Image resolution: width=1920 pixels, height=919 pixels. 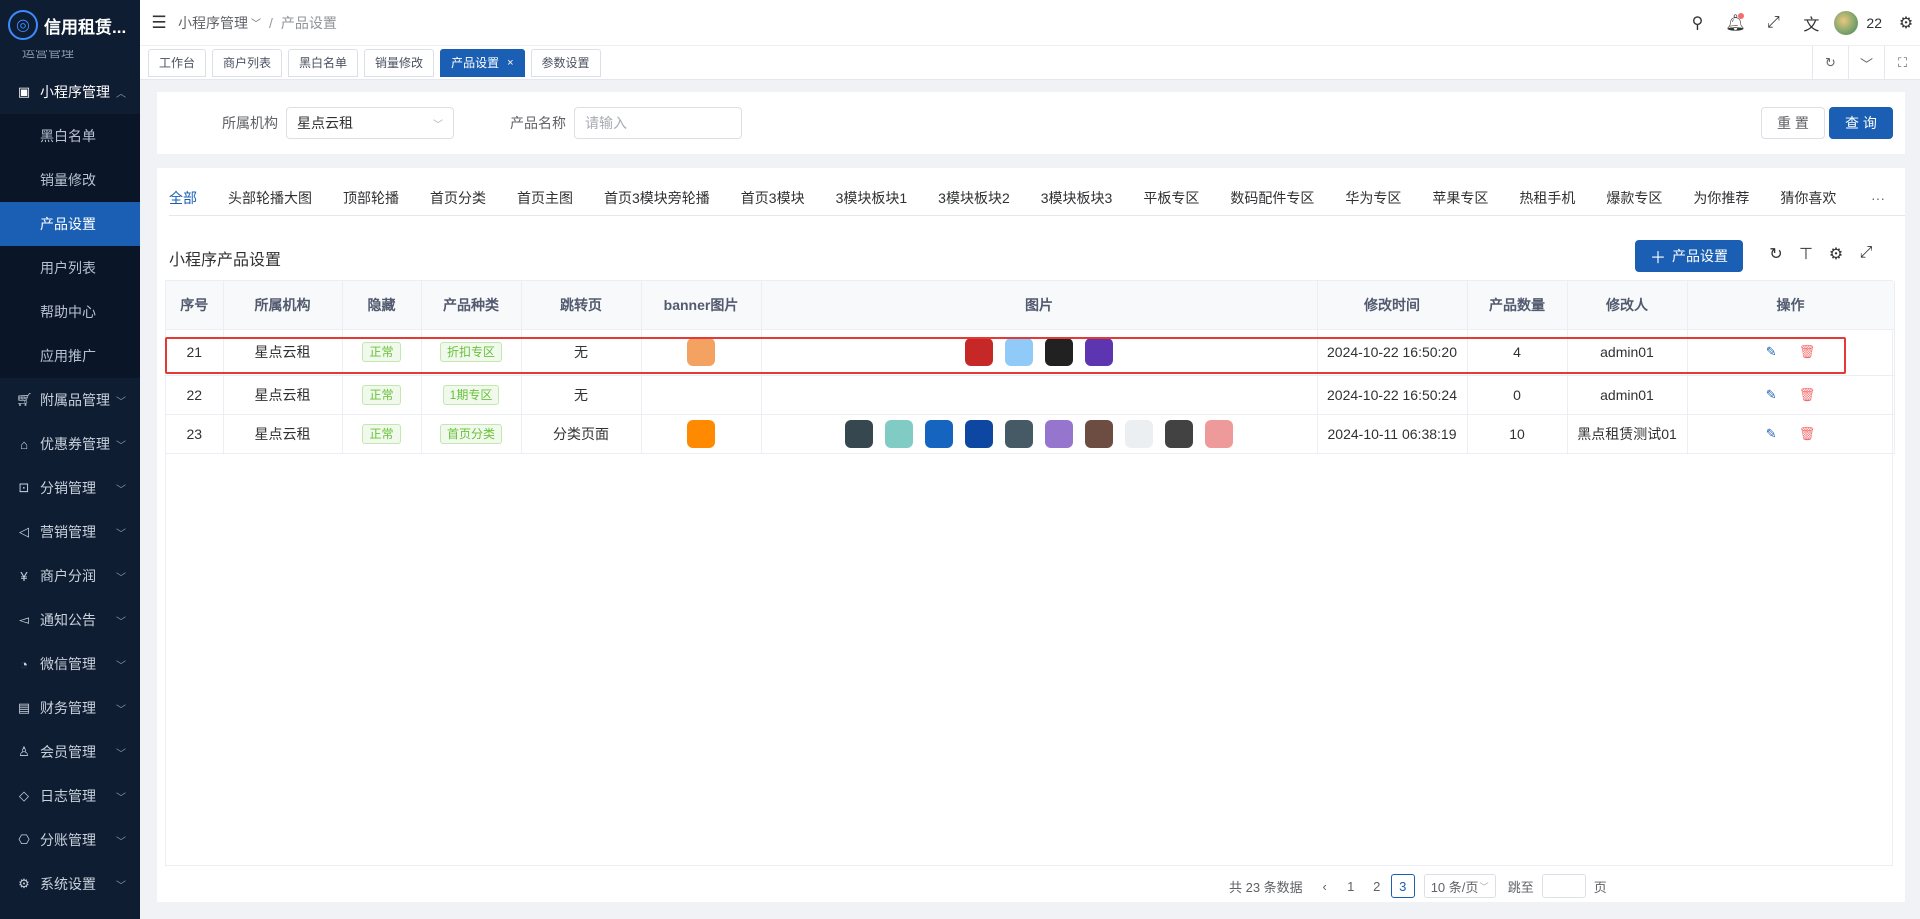 I want to click on sidebar-item-0: 黑白名单, so click(x=70, y=136).